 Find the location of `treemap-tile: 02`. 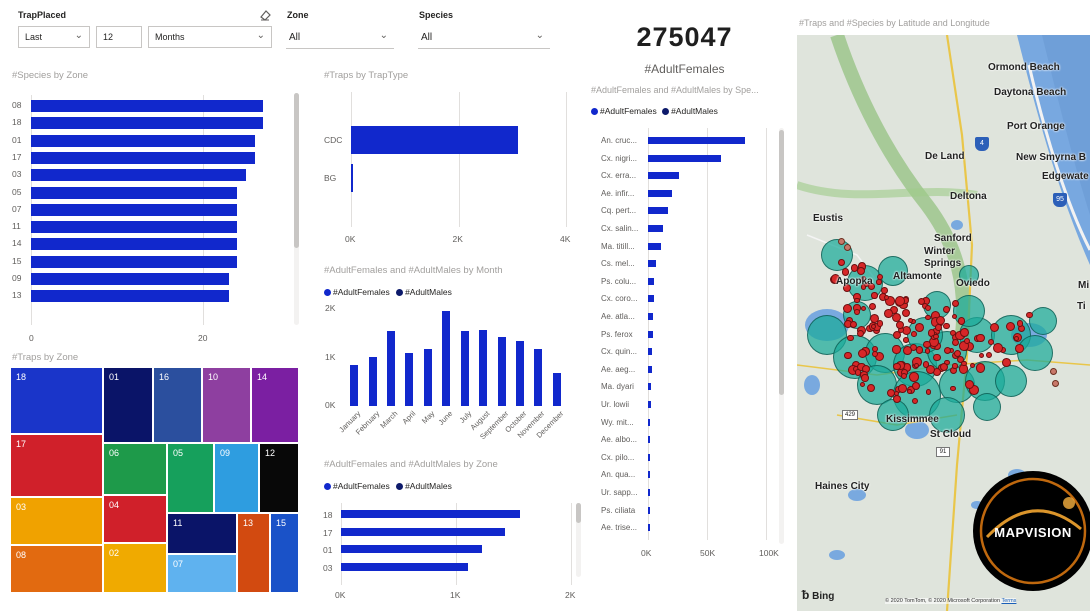

treemap-tile: 02 is located at coordinates (135, 568).